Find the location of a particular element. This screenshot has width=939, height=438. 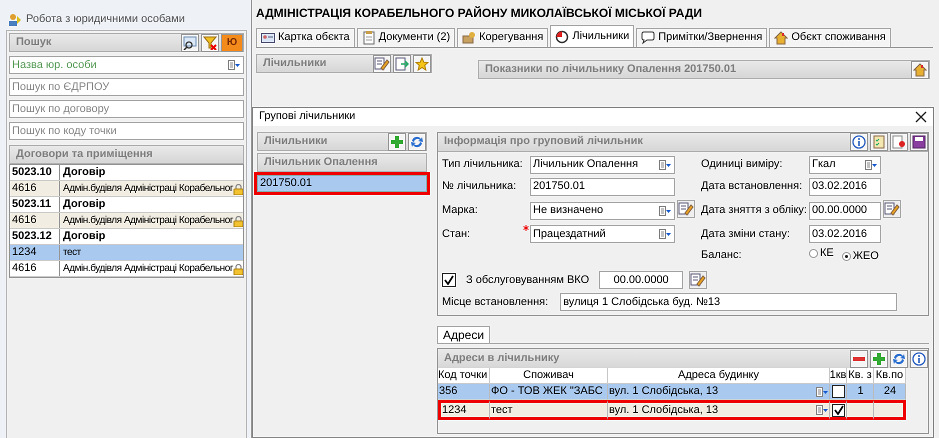

tab: Картка обєкта is located at coordinates (305, 37).